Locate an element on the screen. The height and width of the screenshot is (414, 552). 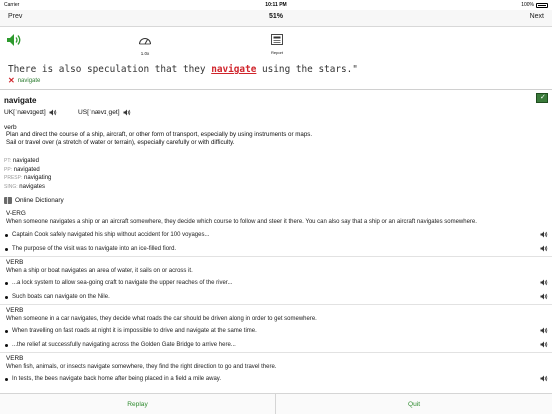
toolbar: 1.0x Report is located at coordinates (276, 43).